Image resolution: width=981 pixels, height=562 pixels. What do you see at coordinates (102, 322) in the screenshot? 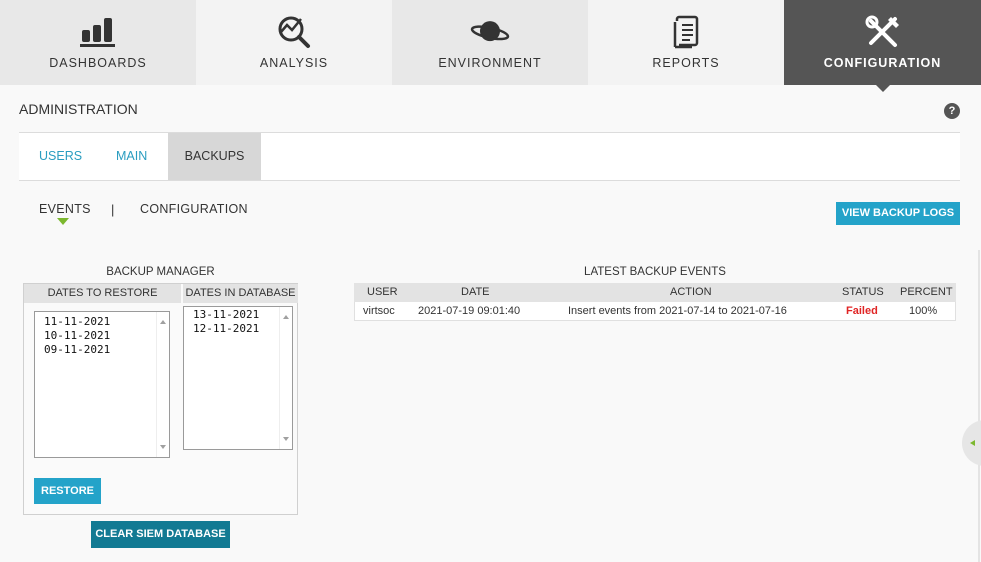
I see `list-item: 11-11-2021` at bounding box center [102, 322].